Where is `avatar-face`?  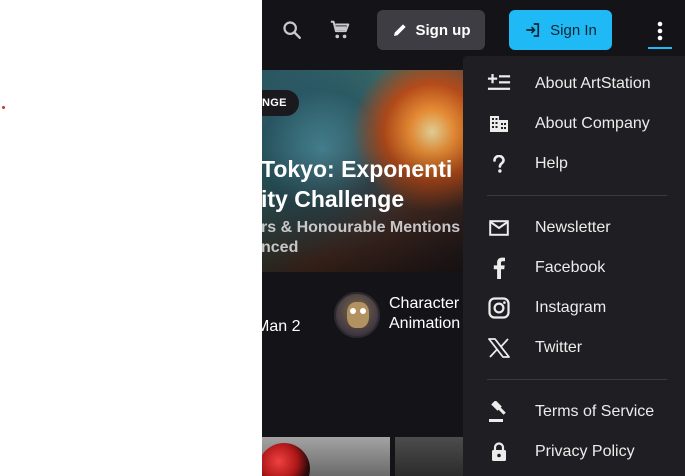
avatar-face is located at coordinates (358, 315).